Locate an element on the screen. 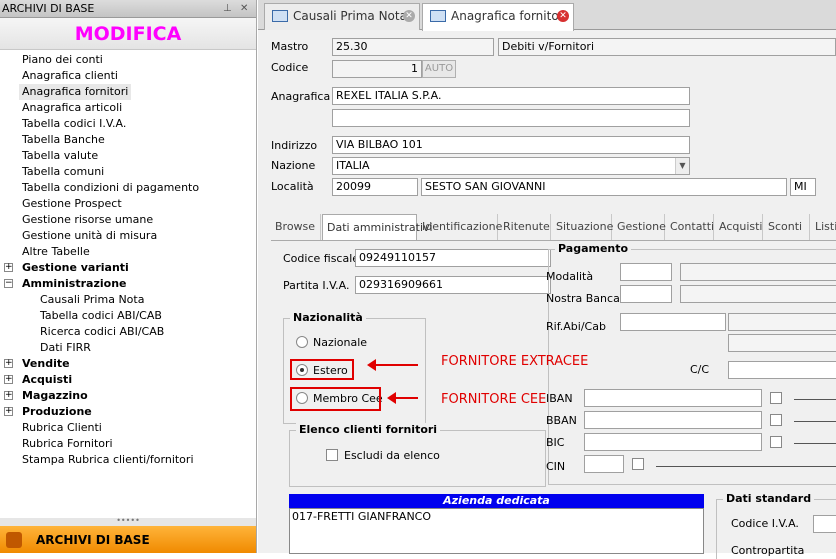  splitter-grip: ••••• is located at coordinates (128, 521).